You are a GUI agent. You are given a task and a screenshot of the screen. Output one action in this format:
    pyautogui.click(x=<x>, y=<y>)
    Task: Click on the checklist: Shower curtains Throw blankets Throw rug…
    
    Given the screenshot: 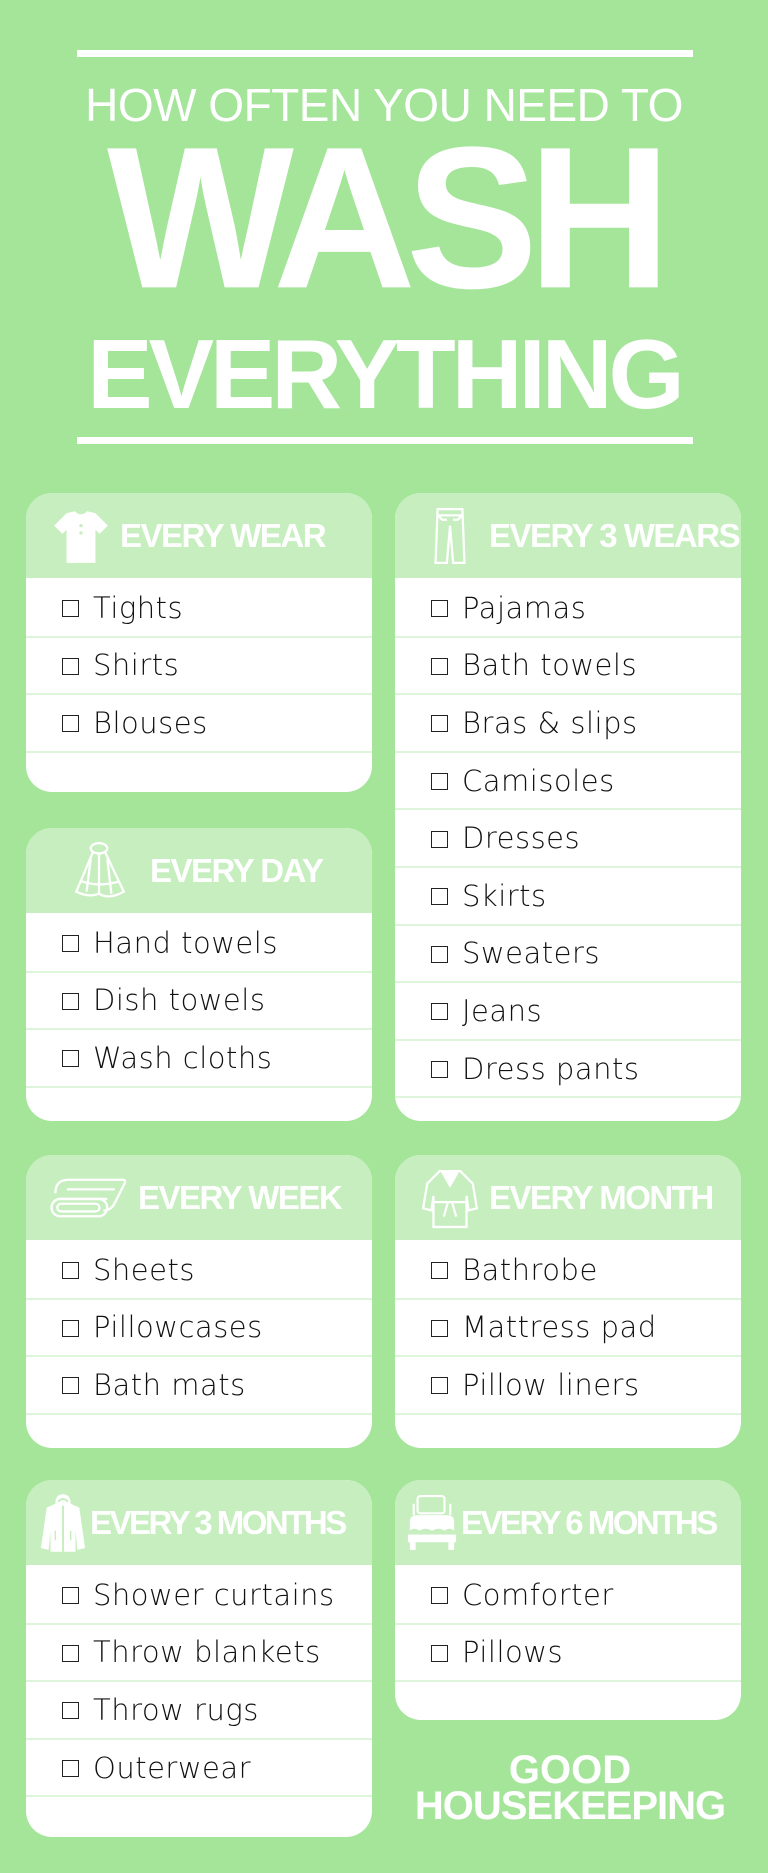 What is the action you would take?
    pyautogui.click(x=199, y=1681)
    